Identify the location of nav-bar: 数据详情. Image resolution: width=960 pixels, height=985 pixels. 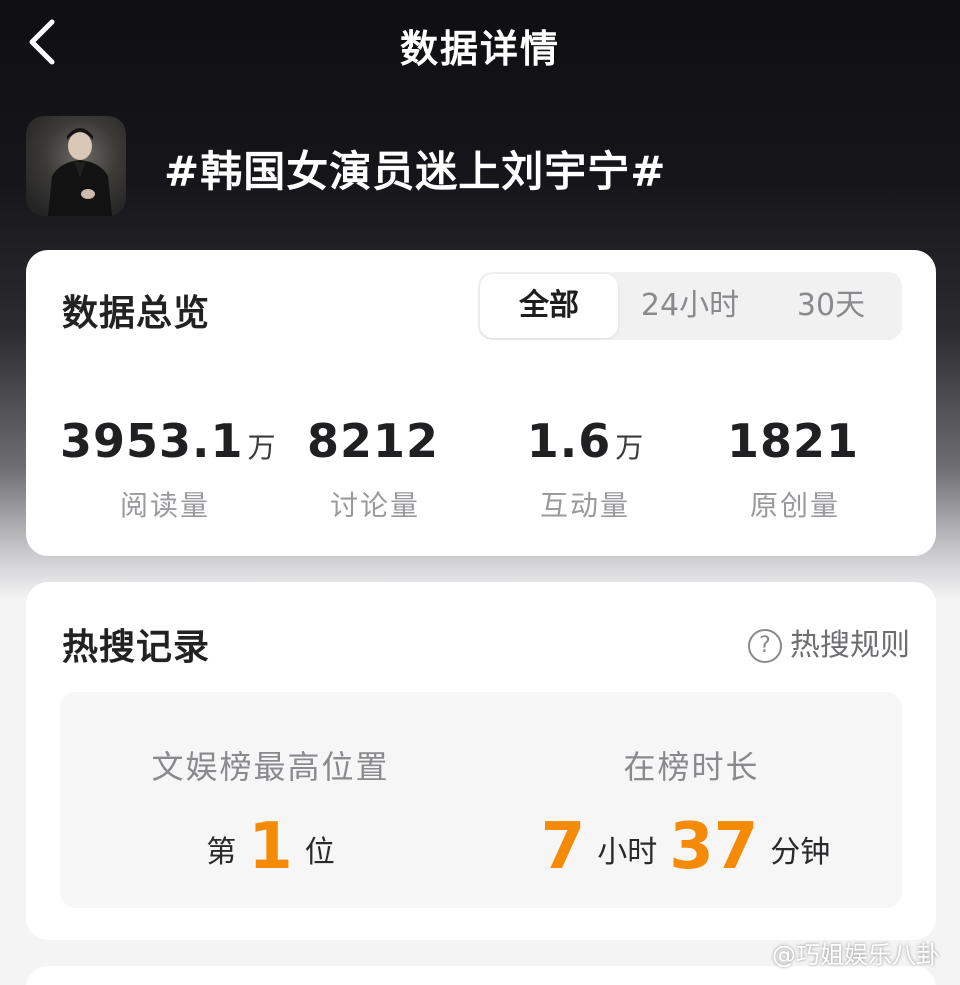
(480, 43).